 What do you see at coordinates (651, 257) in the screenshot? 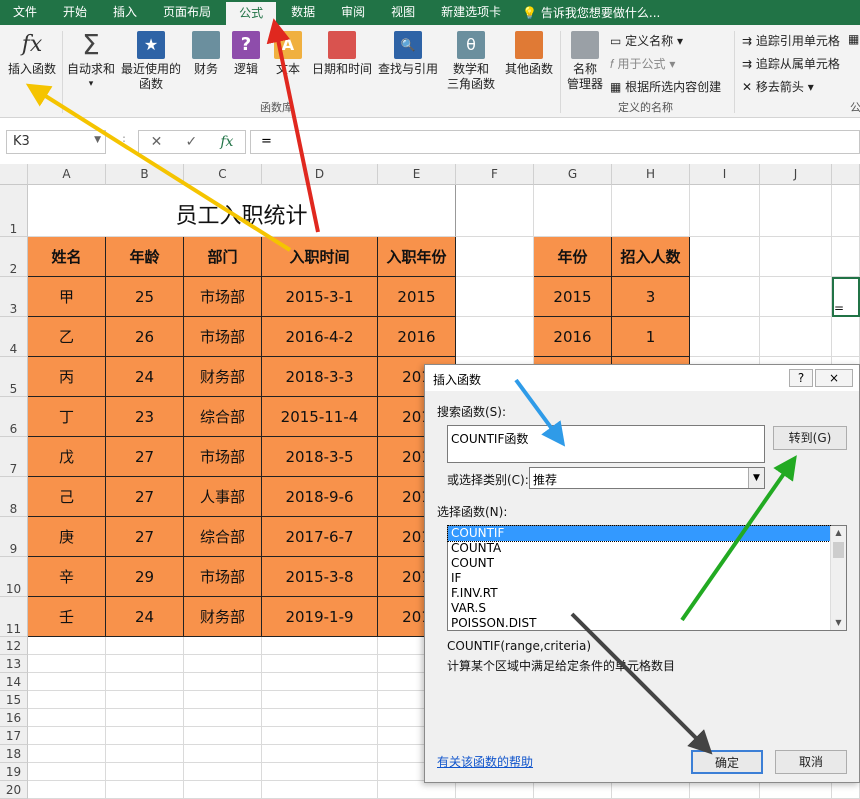
I see `summary-header: 招入人数` at bounding box center [651, 257].